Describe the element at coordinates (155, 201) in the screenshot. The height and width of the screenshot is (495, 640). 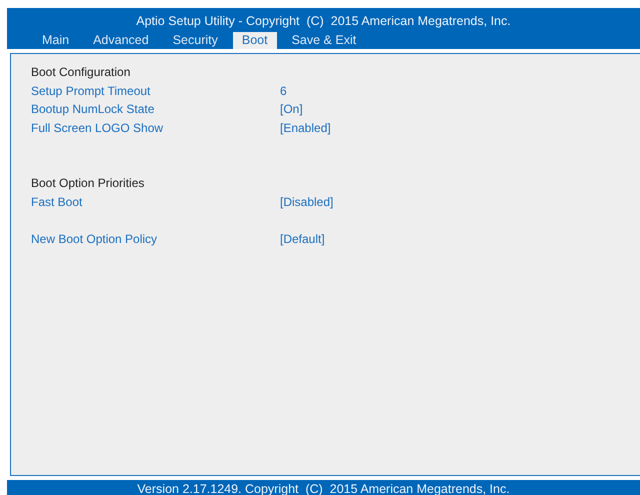
I see `setting-label: Fast Boot` at that location.